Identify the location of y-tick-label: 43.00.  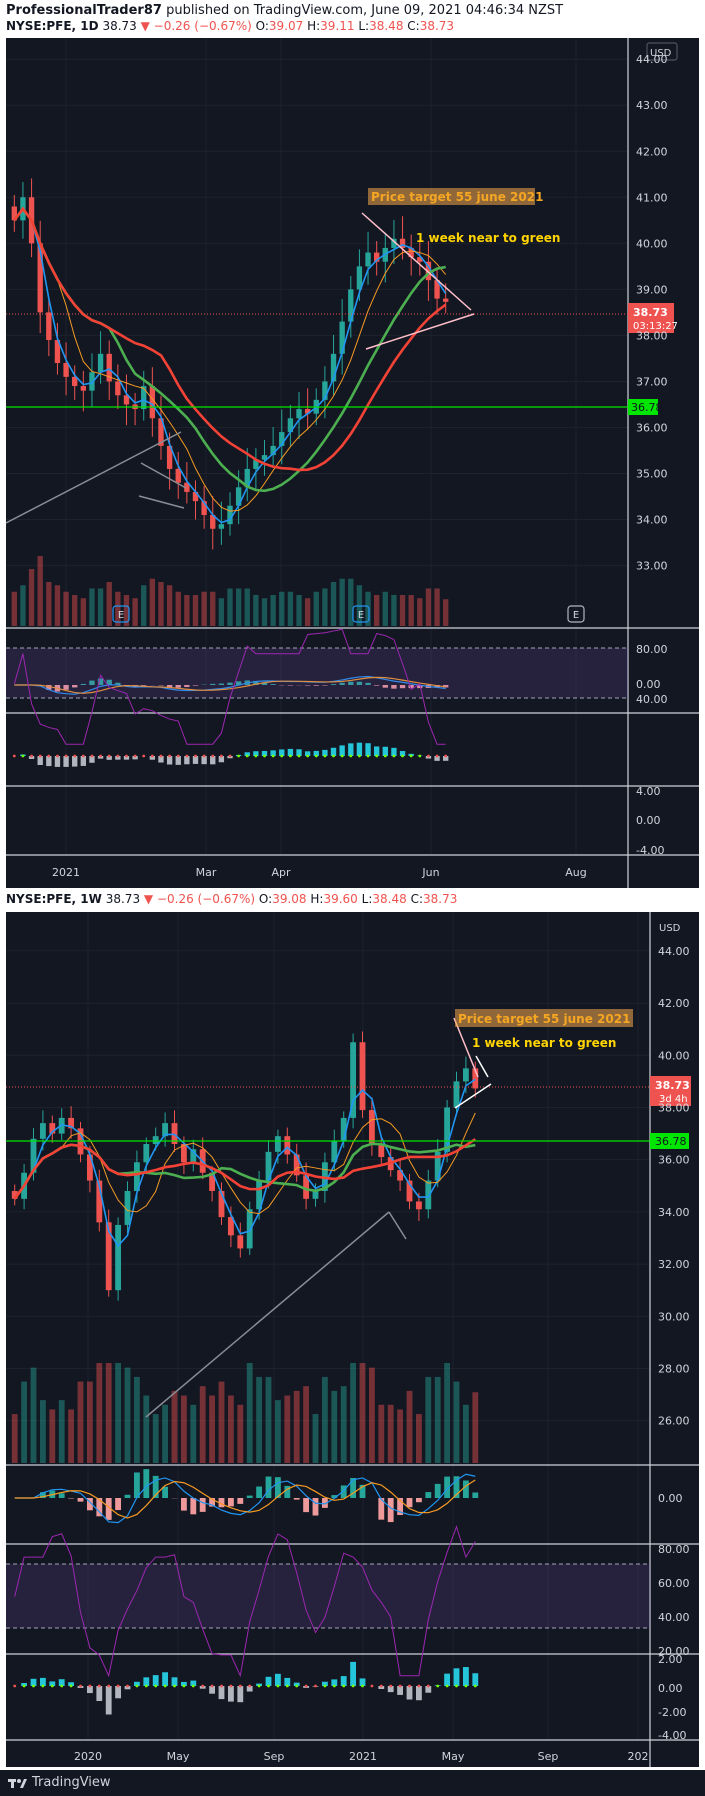
(652, 105).